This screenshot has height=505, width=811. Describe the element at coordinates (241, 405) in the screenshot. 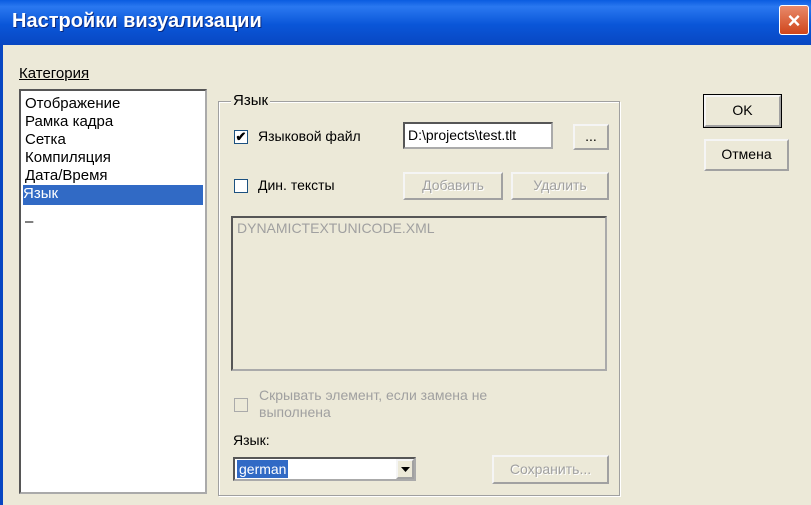

I see `hide-element-checkbox` at that location.